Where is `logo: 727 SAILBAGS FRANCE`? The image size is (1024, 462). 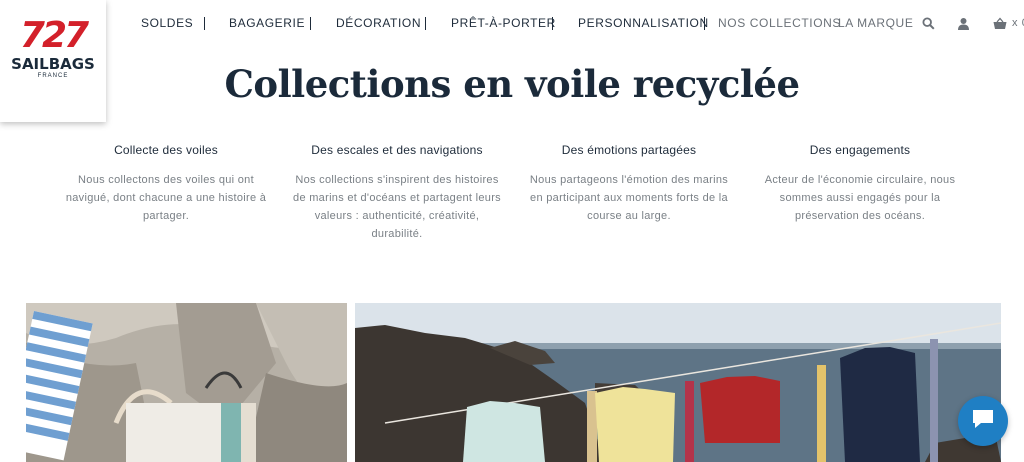
logo: 727 SAILBAGS FRANCE is located at coordinates (53, 61).